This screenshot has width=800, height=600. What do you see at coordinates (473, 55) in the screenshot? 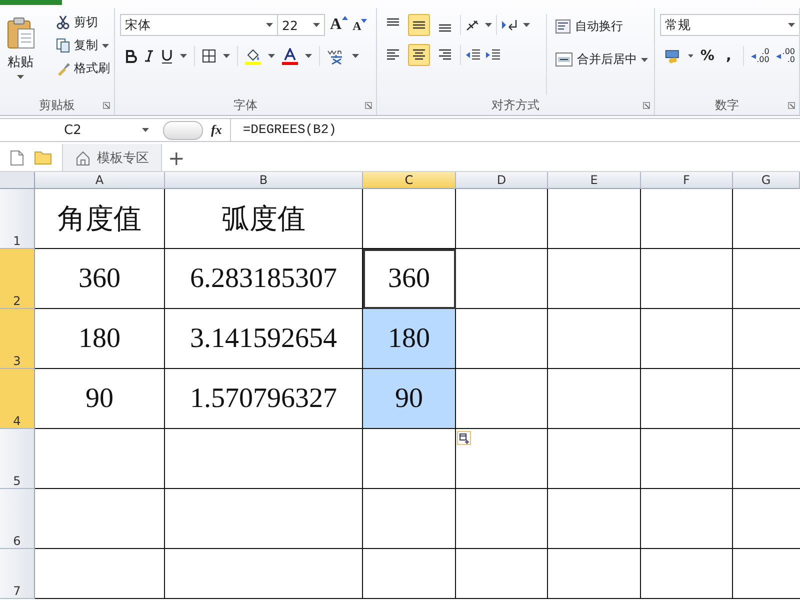
I see `decrease-indent-icon` at bounding box center [473, 55].